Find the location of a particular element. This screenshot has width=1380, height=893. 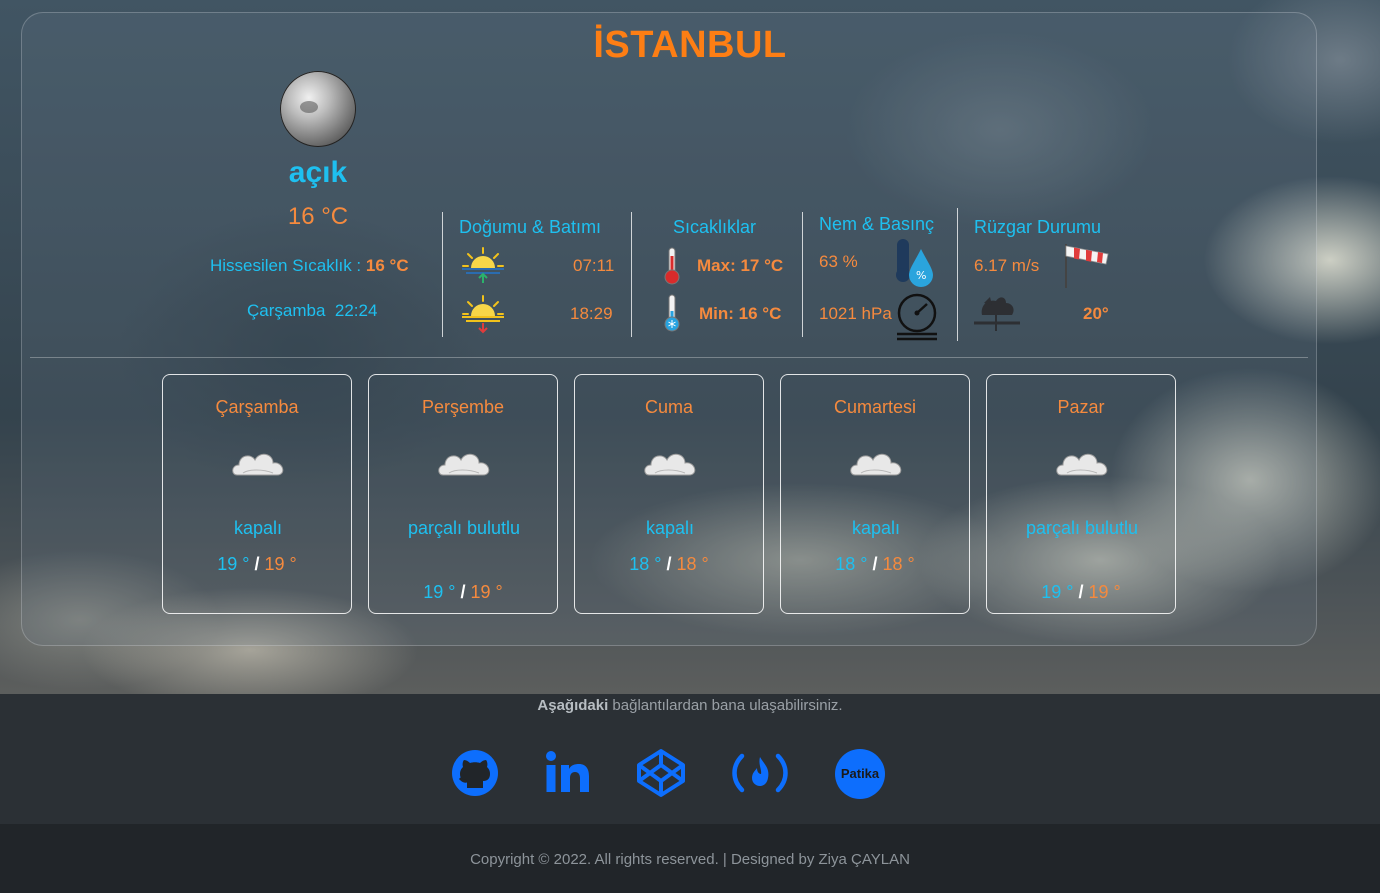

humidity-icon: % is located at coordinates (914, 263).